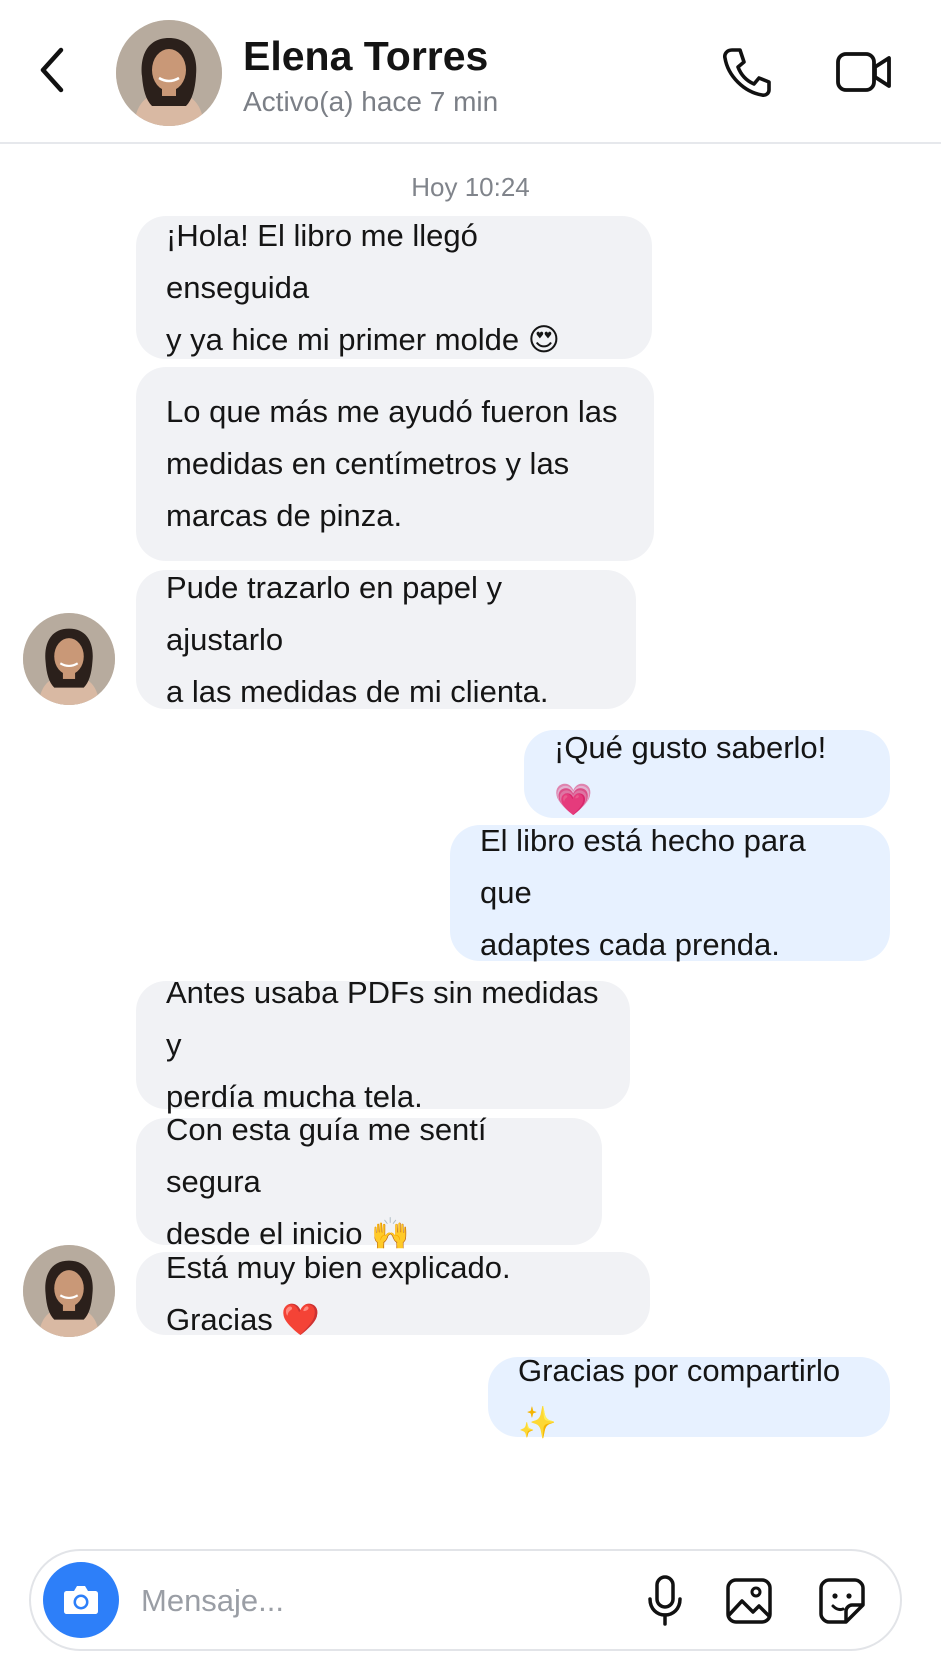  I want to click on sticker-icon, so click(842, 1601).